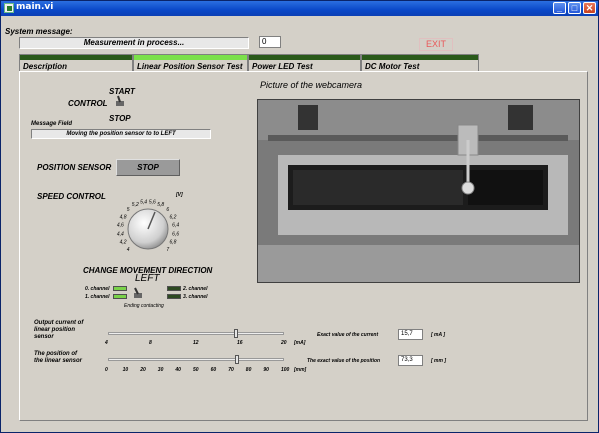 Image resolution: width=599 pixels, height=433 pixels. Describe the element at coordinates (71, 196) in the screenshot. I see `speed-control-label: SPEED CONTROL` at that location.